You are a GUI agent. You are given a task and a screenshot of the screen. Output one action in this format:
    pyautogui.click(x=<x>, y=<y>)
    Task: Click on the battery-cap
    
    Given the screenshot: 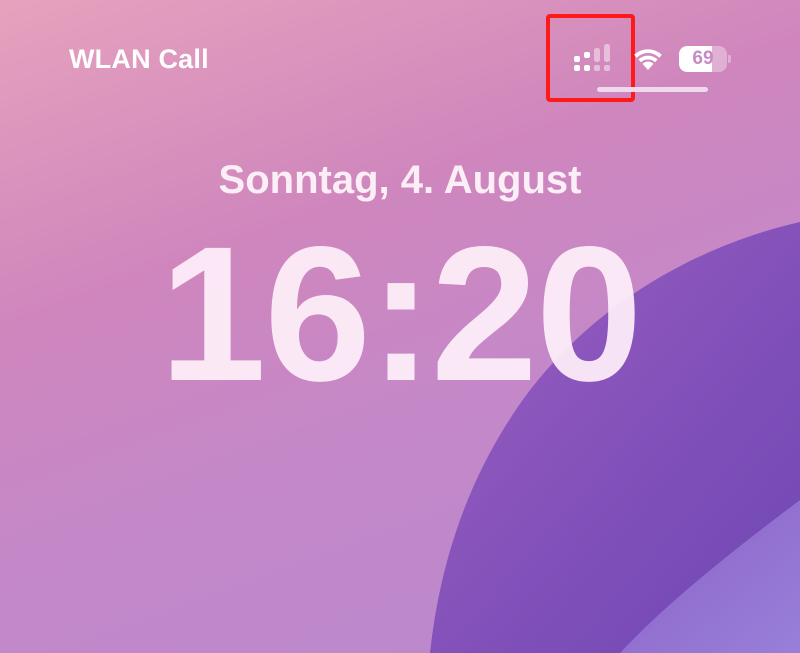 What is the action you would take?
    pyautogui.click(x=729, y=59)
    